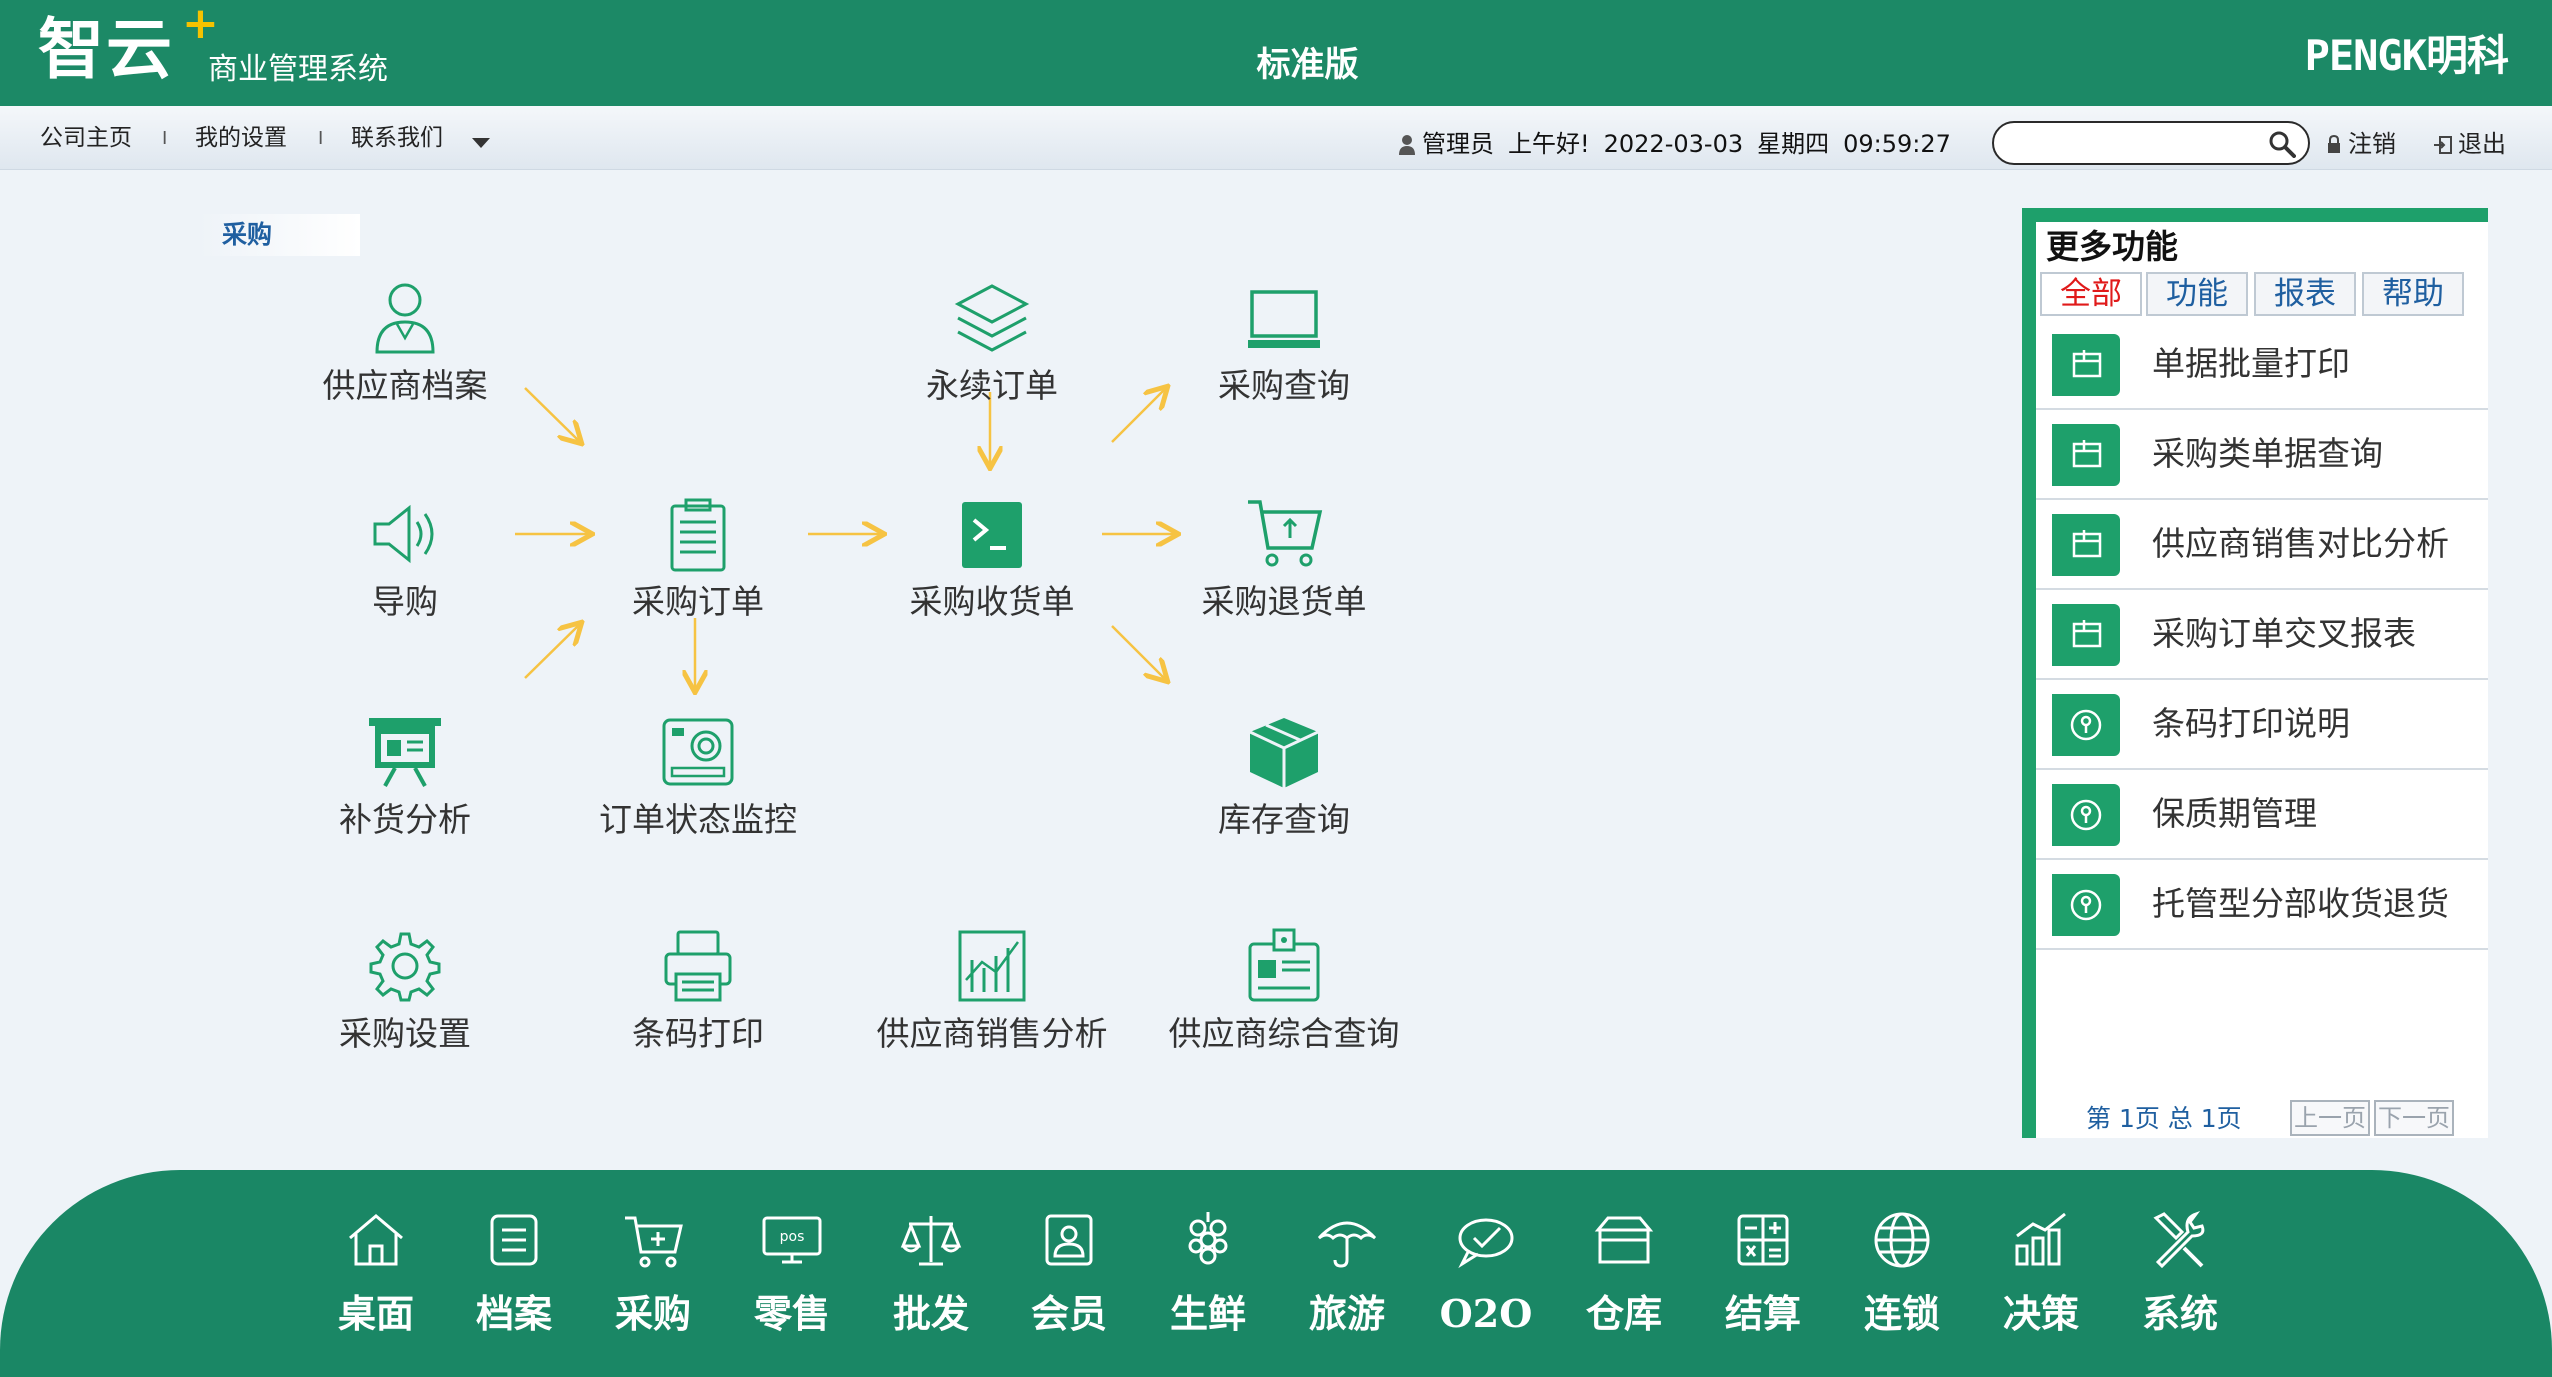 This screenshot has height=1377, width=2552. Describe the element at coordinates (2361, 144) in the screenshot. I see `logout-button: 注销` at that location.